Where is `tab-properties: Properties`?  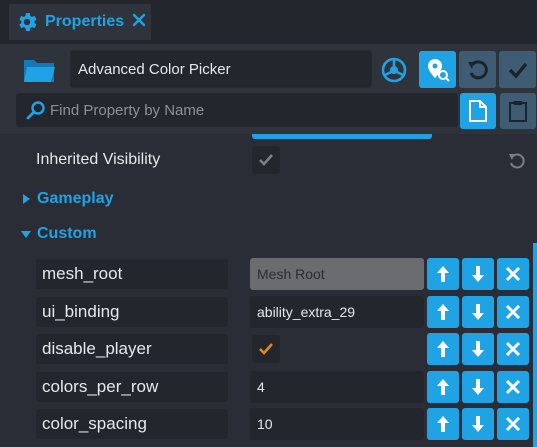 tab-properties: Properties is located at coordinates (80, 22).